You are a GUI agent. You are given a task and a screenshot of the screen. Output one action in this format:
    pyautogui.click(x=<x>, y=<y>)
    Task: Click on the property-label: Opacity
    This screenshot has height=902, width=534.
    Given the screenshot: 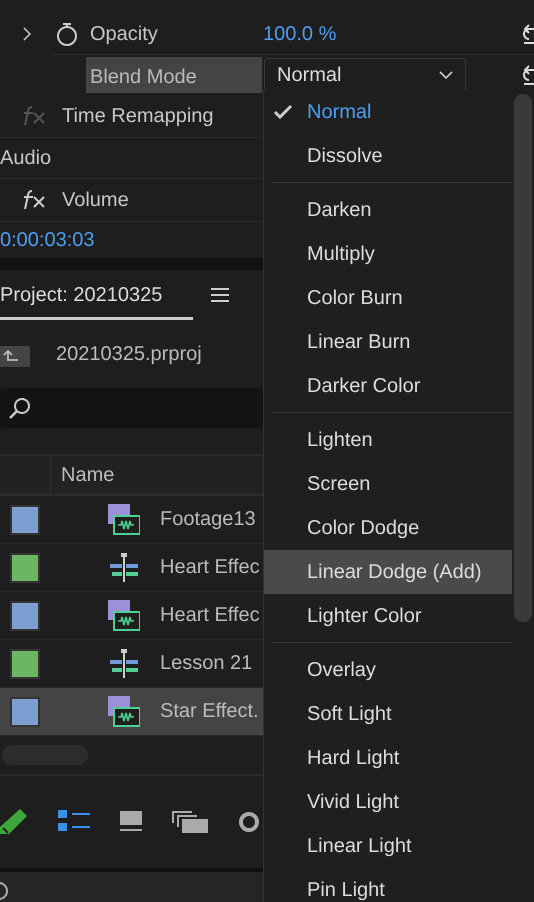 What is the action you would take?
    pyautogui.click(x=124, y=34)
    